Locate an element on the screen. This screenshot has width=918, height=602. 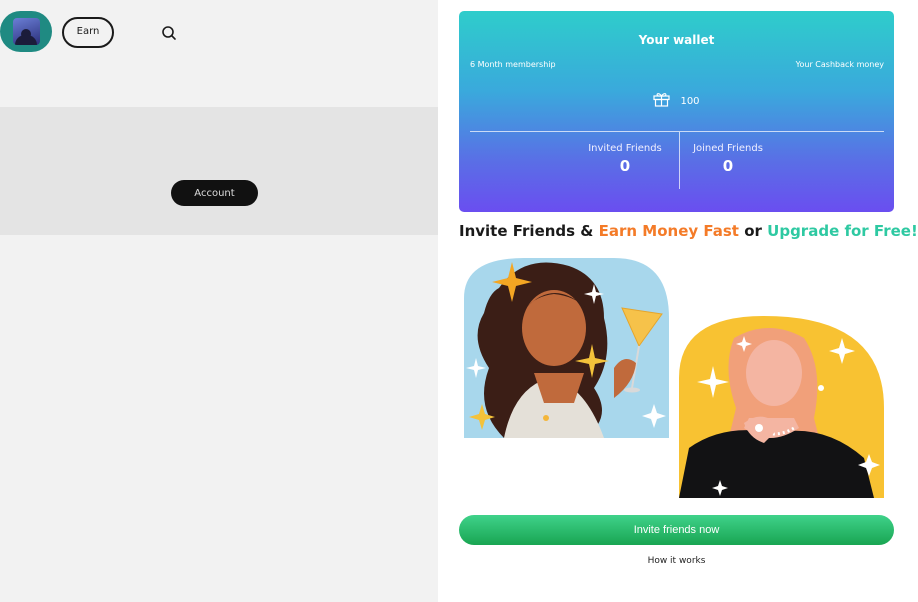
heading-part-2: Earn Money Fast is located at coordinates (668, 231).